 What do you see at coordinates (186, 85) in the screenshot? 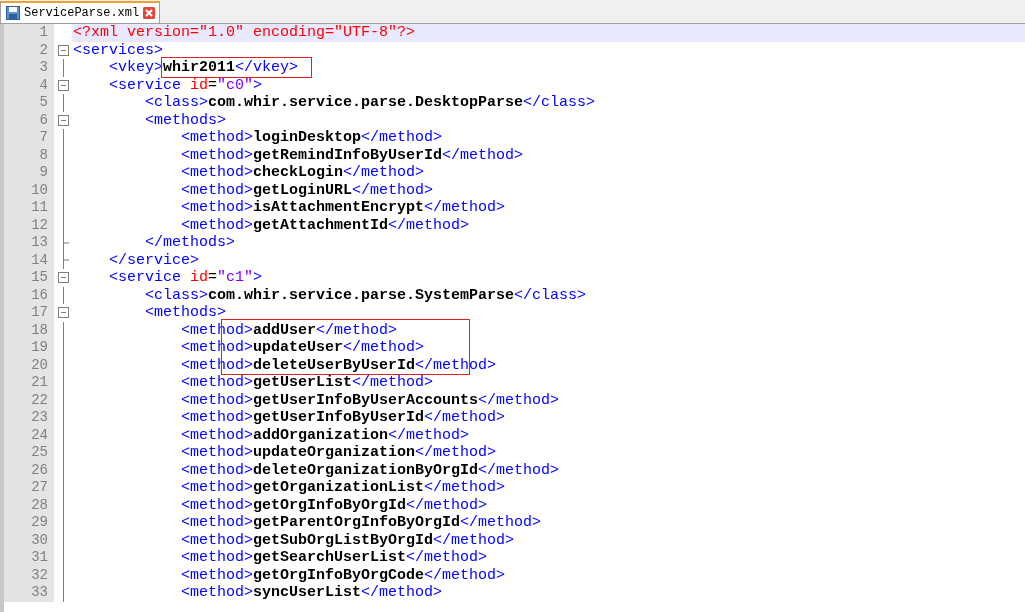
I see `code-line: <service id="c0">` at bounding box center [186, 85].